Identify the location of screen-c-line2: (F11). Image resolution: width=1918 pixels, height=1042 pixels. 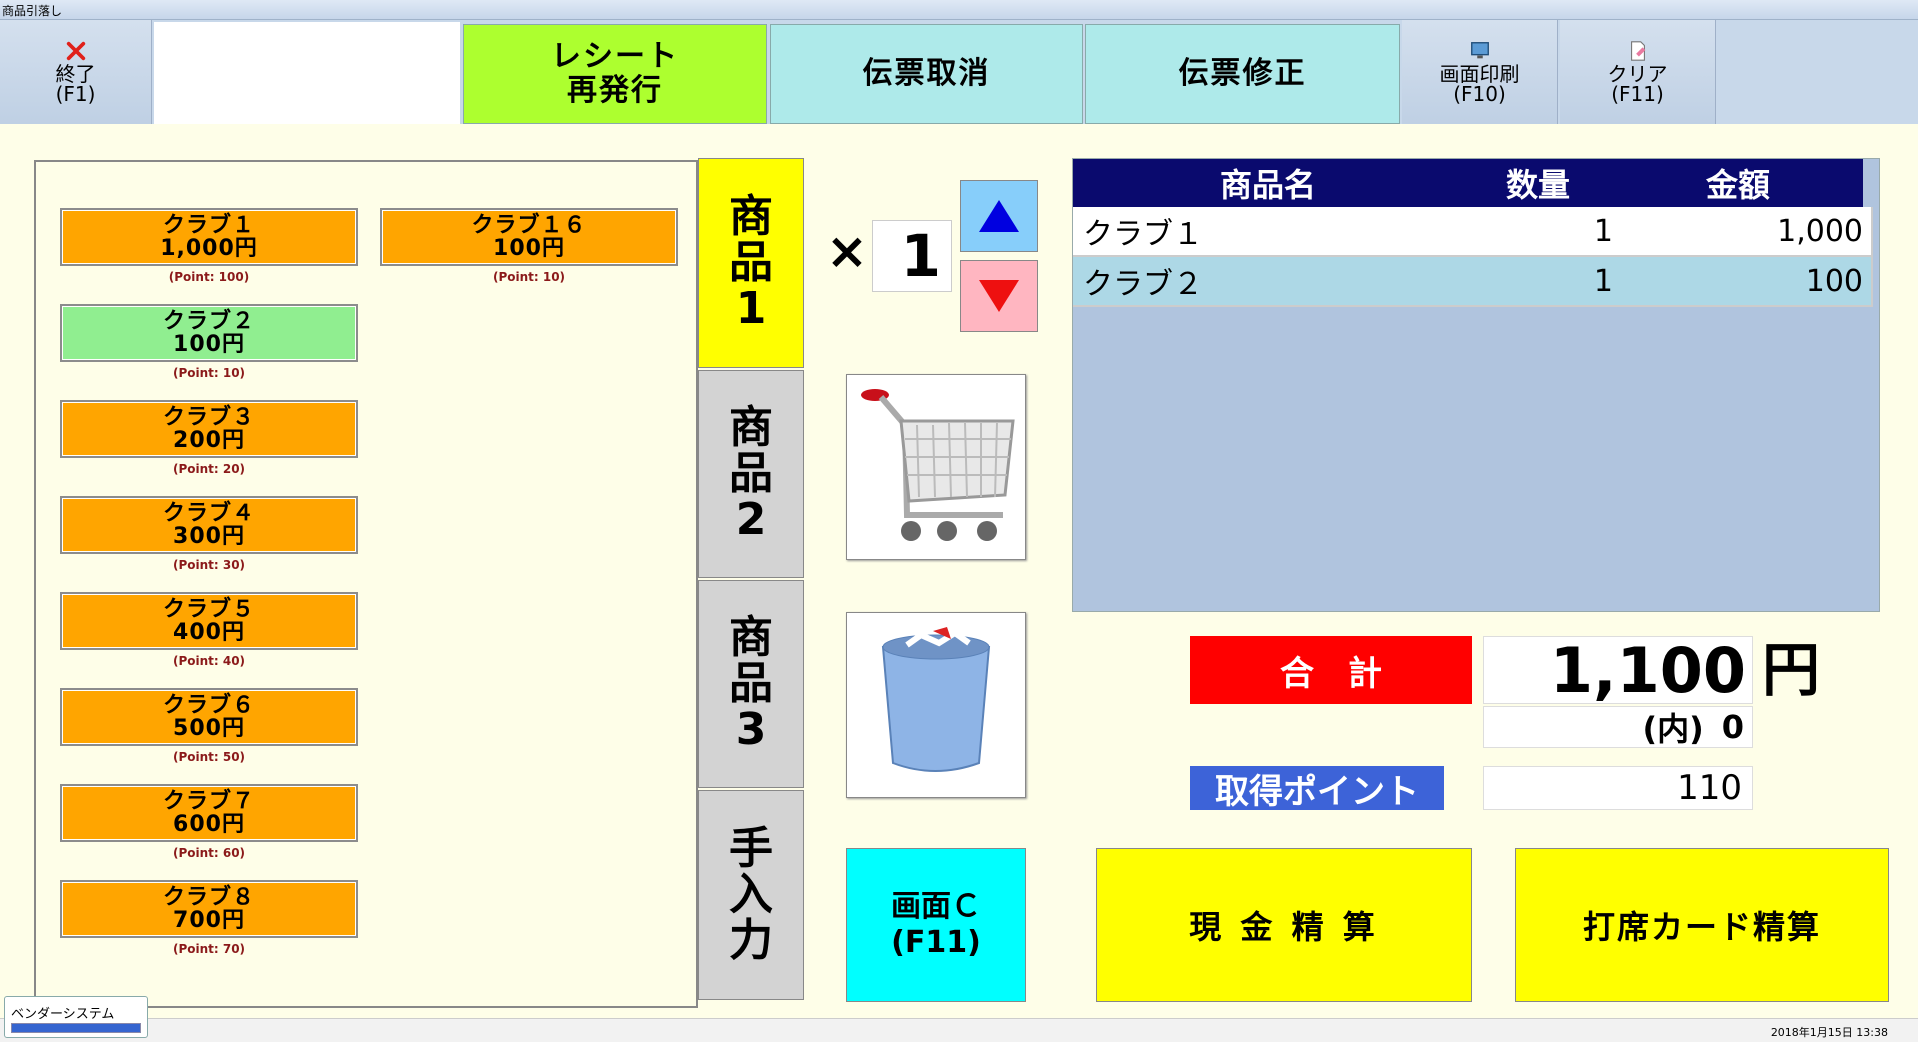
(936, 942).